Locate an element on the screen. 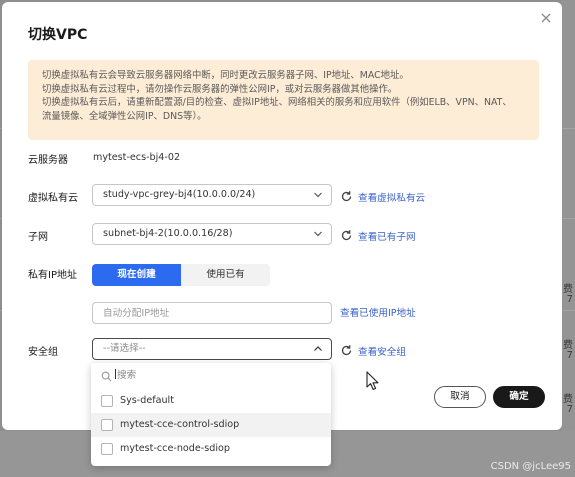  vpc-refresh-button is located at coordinates (346, 196).